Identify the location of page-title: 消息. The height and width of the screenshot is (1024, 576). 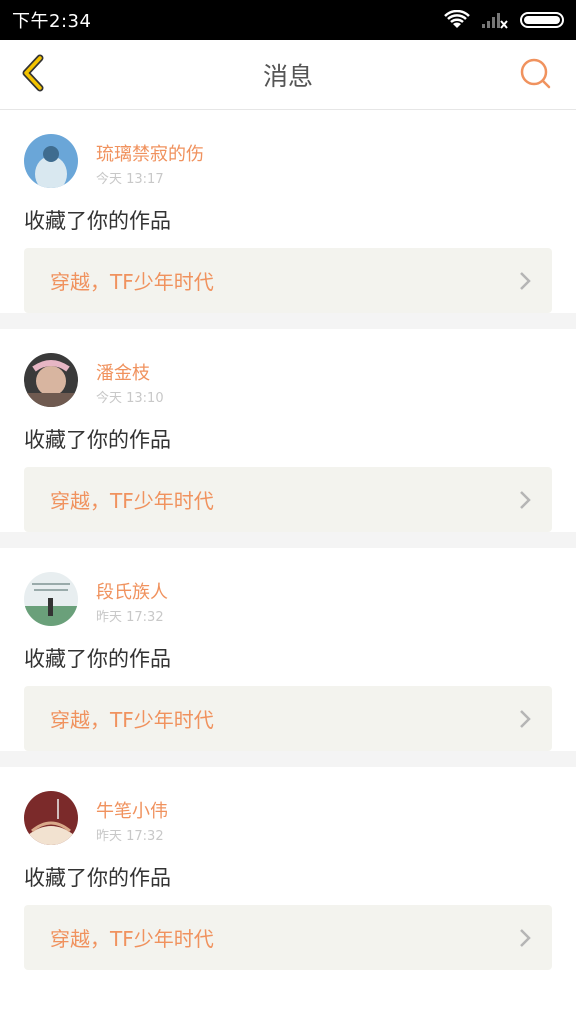
(287, 76).